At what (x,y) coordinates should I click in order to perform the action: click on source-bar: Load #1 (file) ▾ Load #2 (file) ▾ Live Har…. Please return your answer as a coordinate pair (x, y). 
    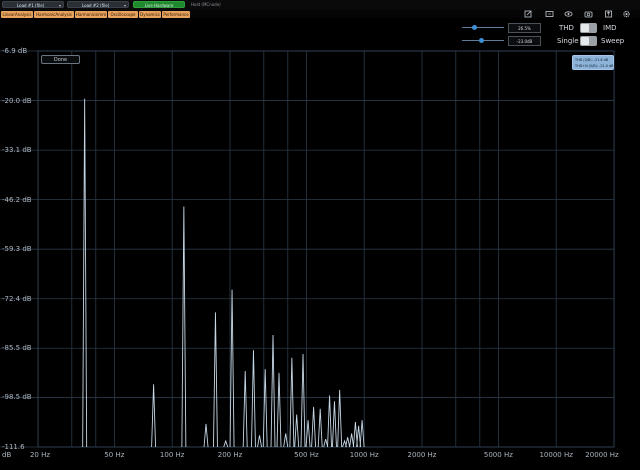
    Looking at the image, I should click on (320, 5).